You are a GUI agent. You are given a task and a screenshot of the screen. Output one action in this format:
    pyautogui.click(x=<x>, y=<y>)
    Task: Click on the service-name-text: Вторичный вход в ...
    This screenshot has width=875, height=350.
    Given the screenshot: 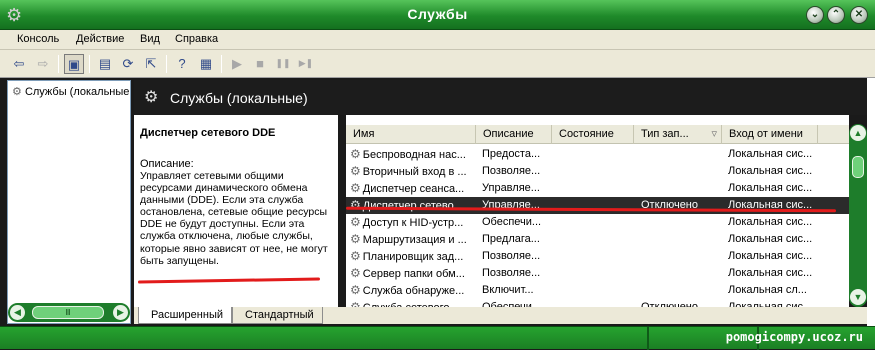 What is the action you would take?
    pyautogui.click(x=414, y=172)
    